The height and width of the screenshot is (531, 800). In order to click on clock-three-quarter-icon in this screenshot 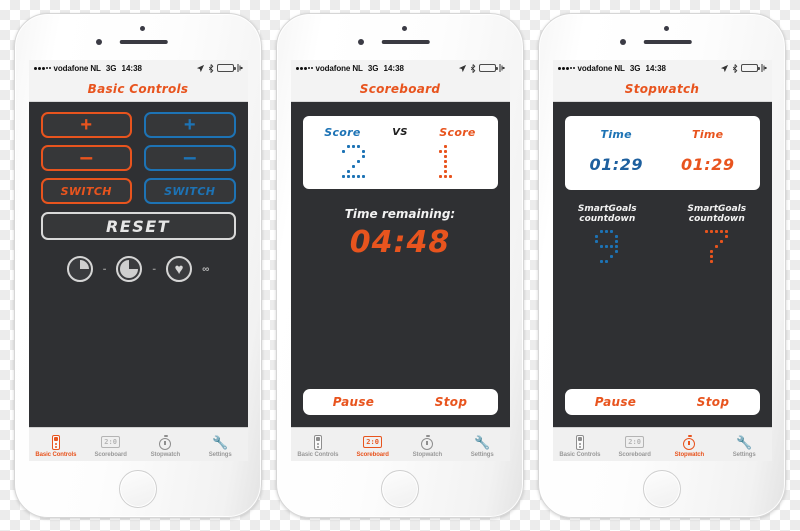, I will do `click(129, 269)`.